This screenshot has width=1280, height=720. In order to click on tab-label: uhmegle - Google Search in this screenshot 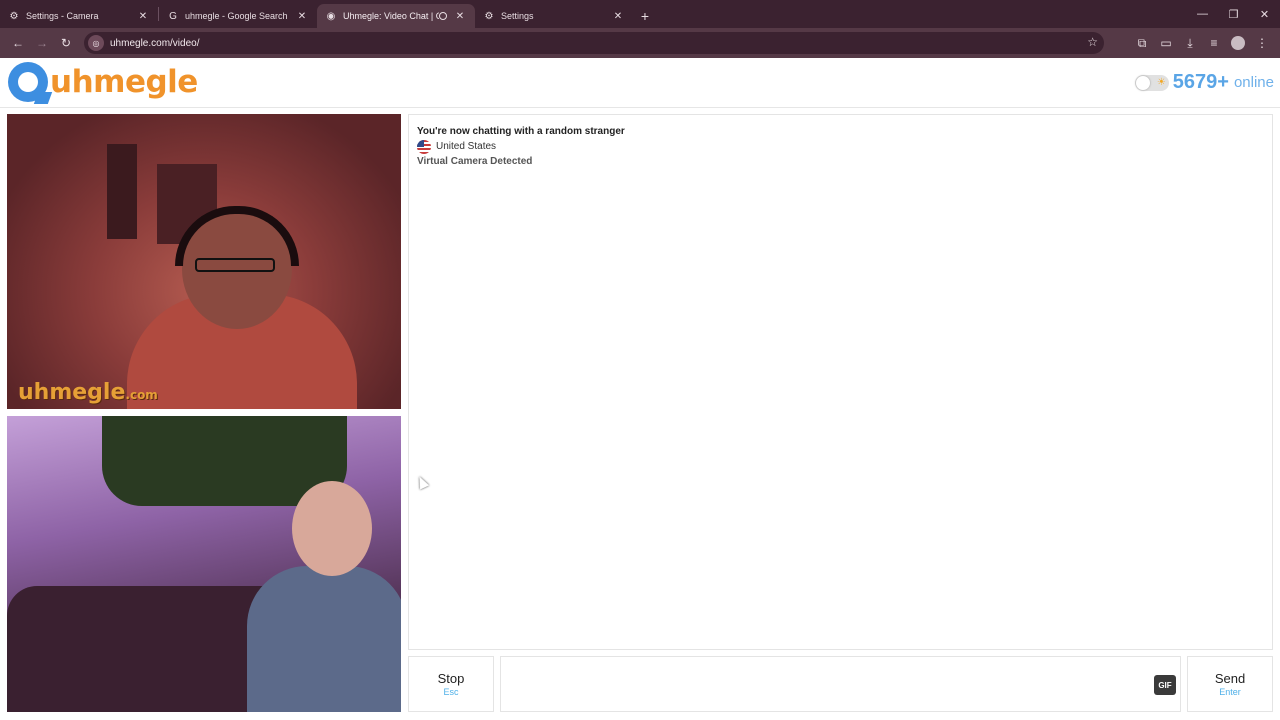, I will do `click(236, 16)`.